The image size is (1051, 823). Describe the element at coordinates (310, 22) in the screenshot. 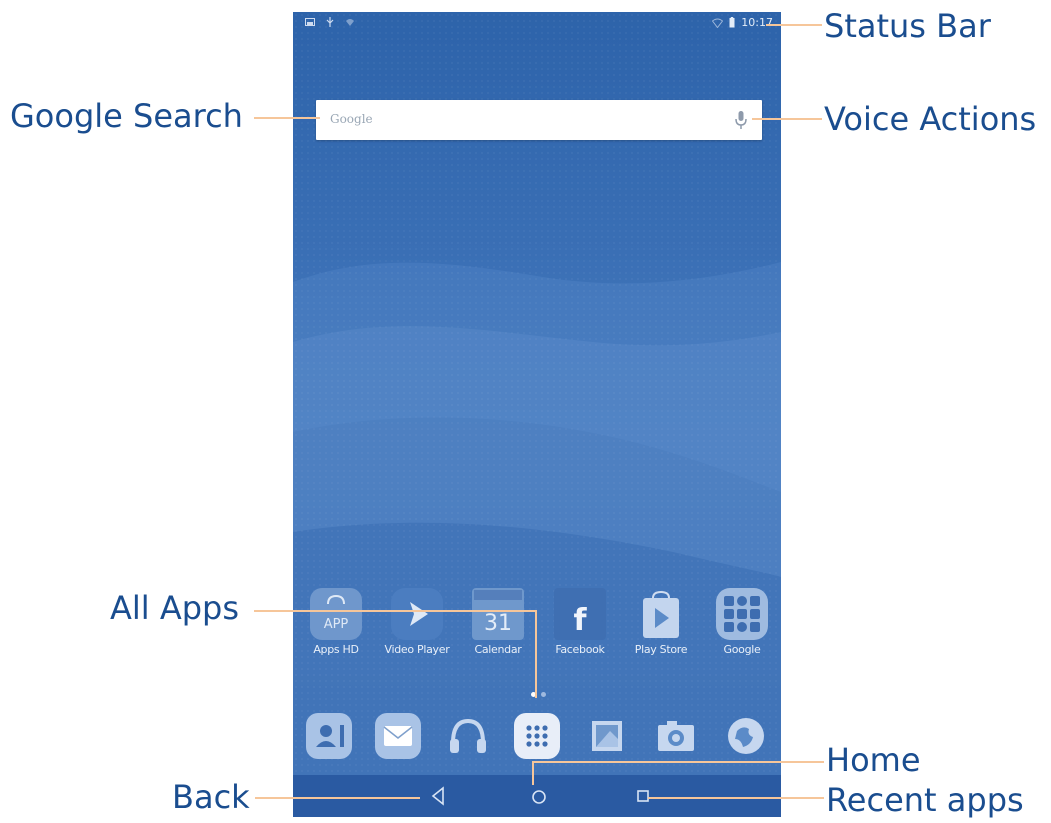

I see `notification-image-icon` at that location.